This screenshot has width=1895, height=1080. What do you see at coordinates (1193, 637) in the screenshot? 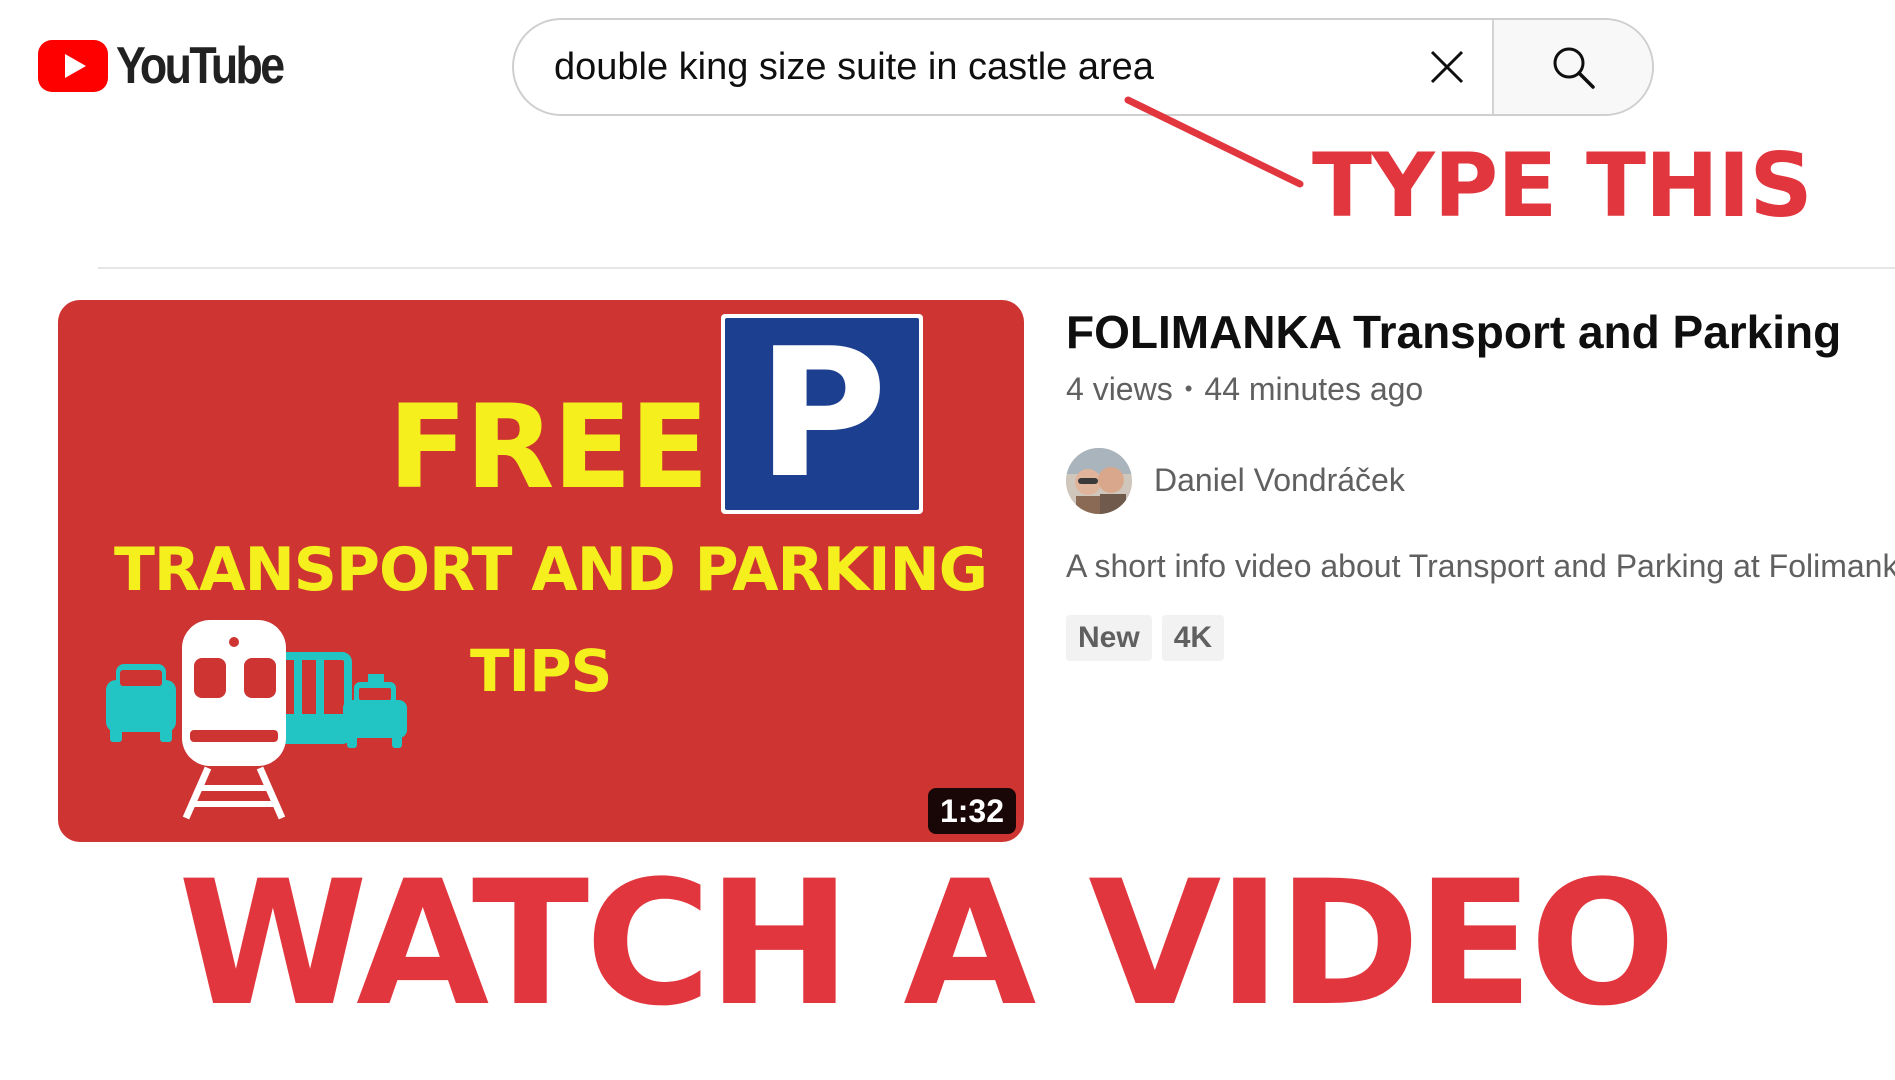
I see `badge-4k: 4K` at bounding box center [1193, 637].